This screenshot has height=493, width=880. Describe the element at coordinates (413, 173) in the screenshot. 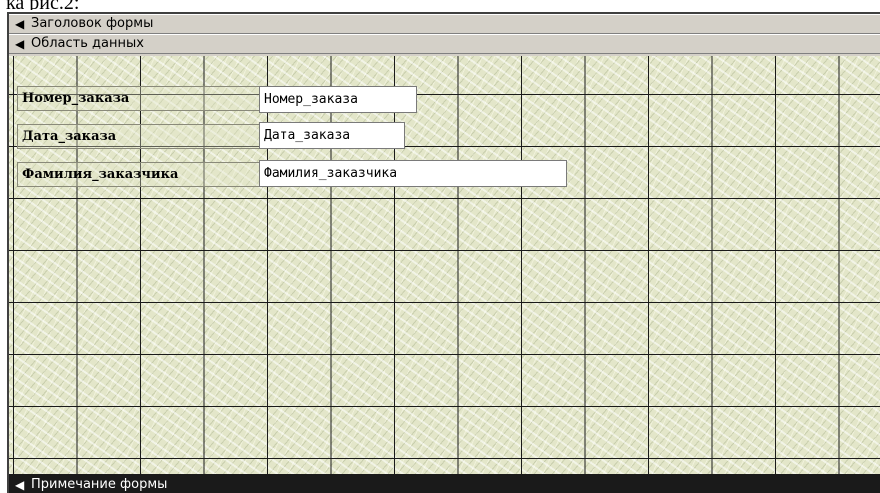

I see `customer-surname-textbox: Фамилия_заказчика` at that location.